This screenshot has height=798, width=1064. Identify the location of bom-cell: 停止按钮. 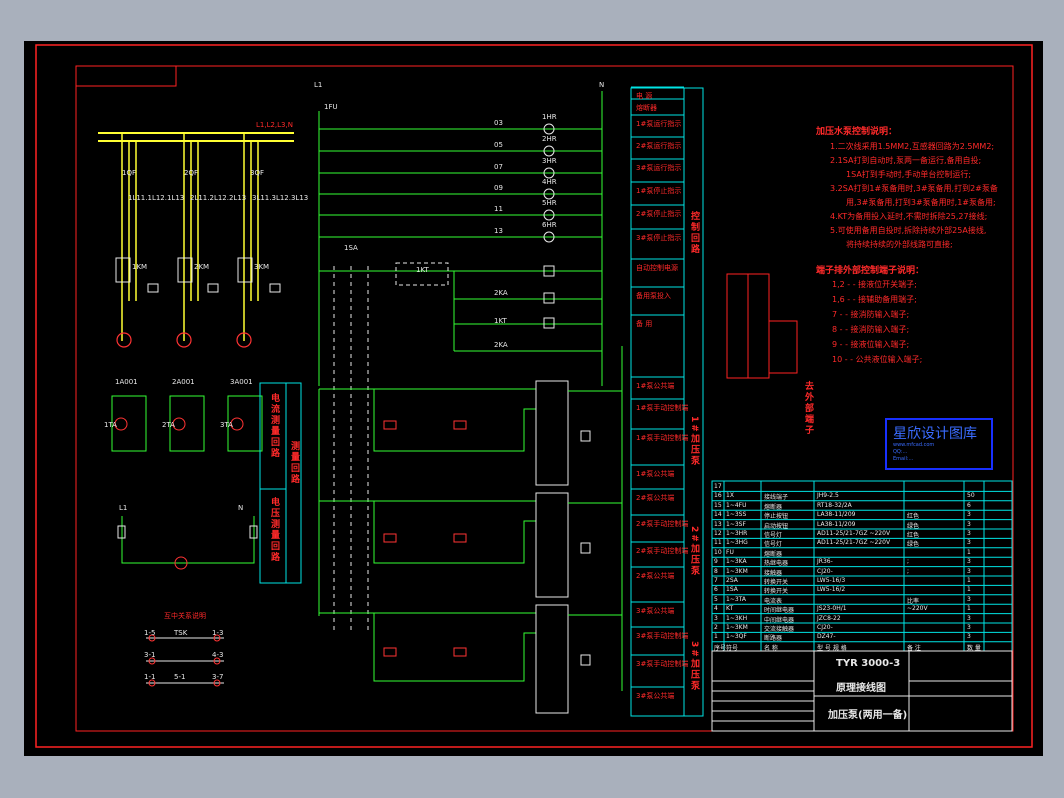
(776, 517).